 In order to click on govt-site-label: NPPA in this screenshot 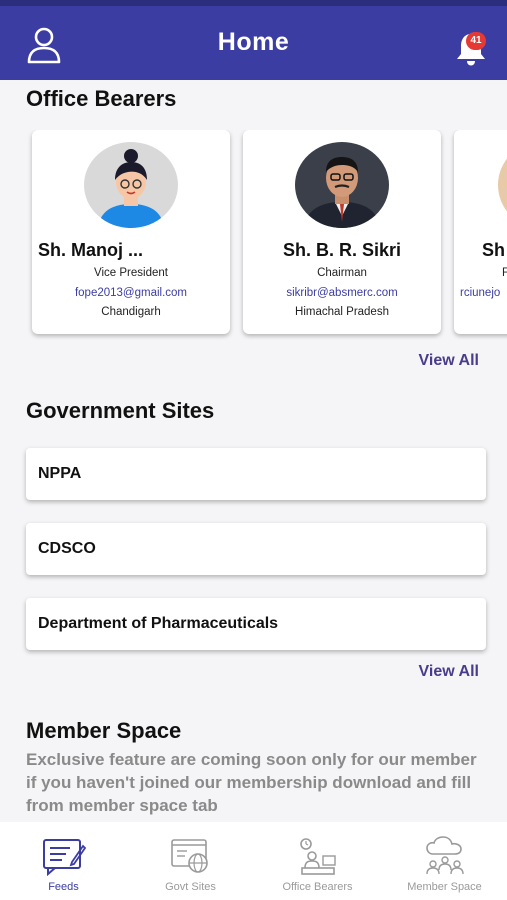, I will do `click(60, 473)`.